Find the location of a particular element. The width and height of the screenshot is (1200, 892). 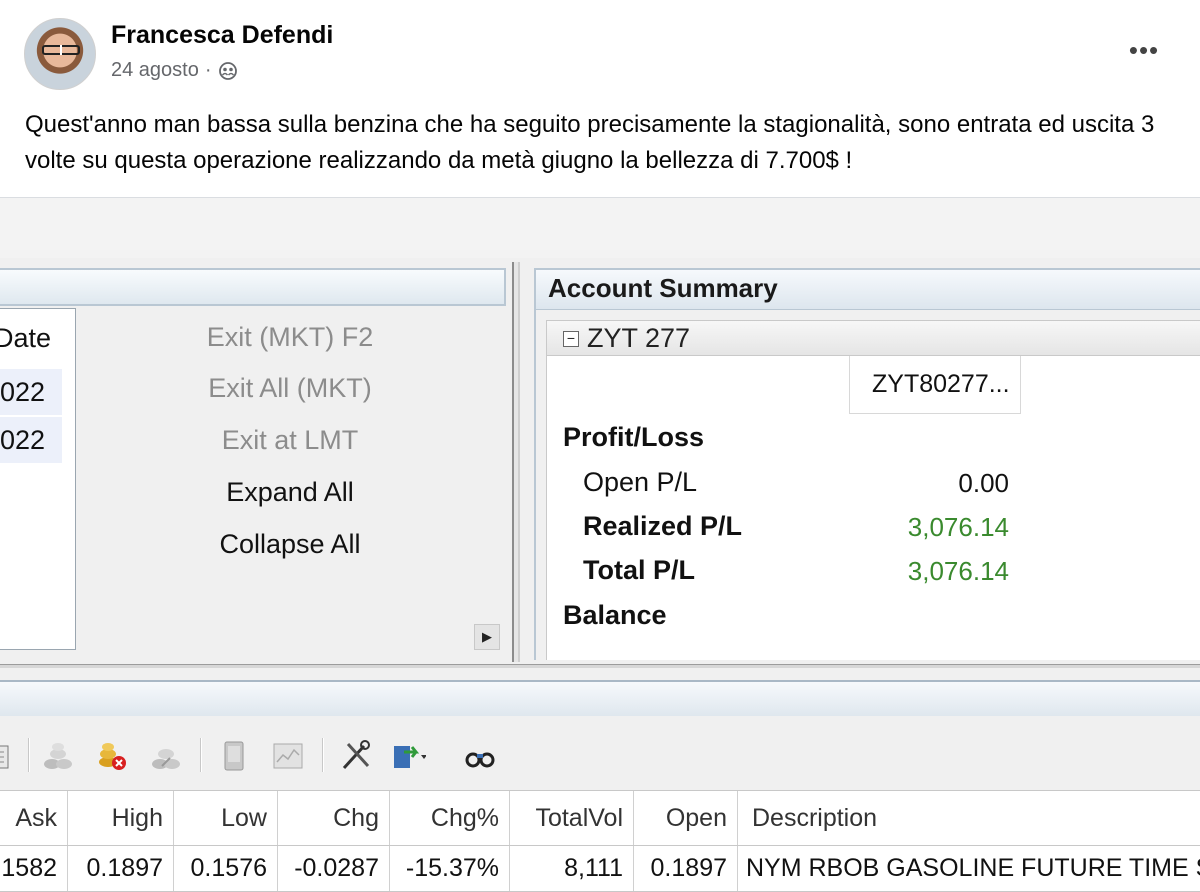

post-date: 24 agosto is located at coordinates (155, 70).